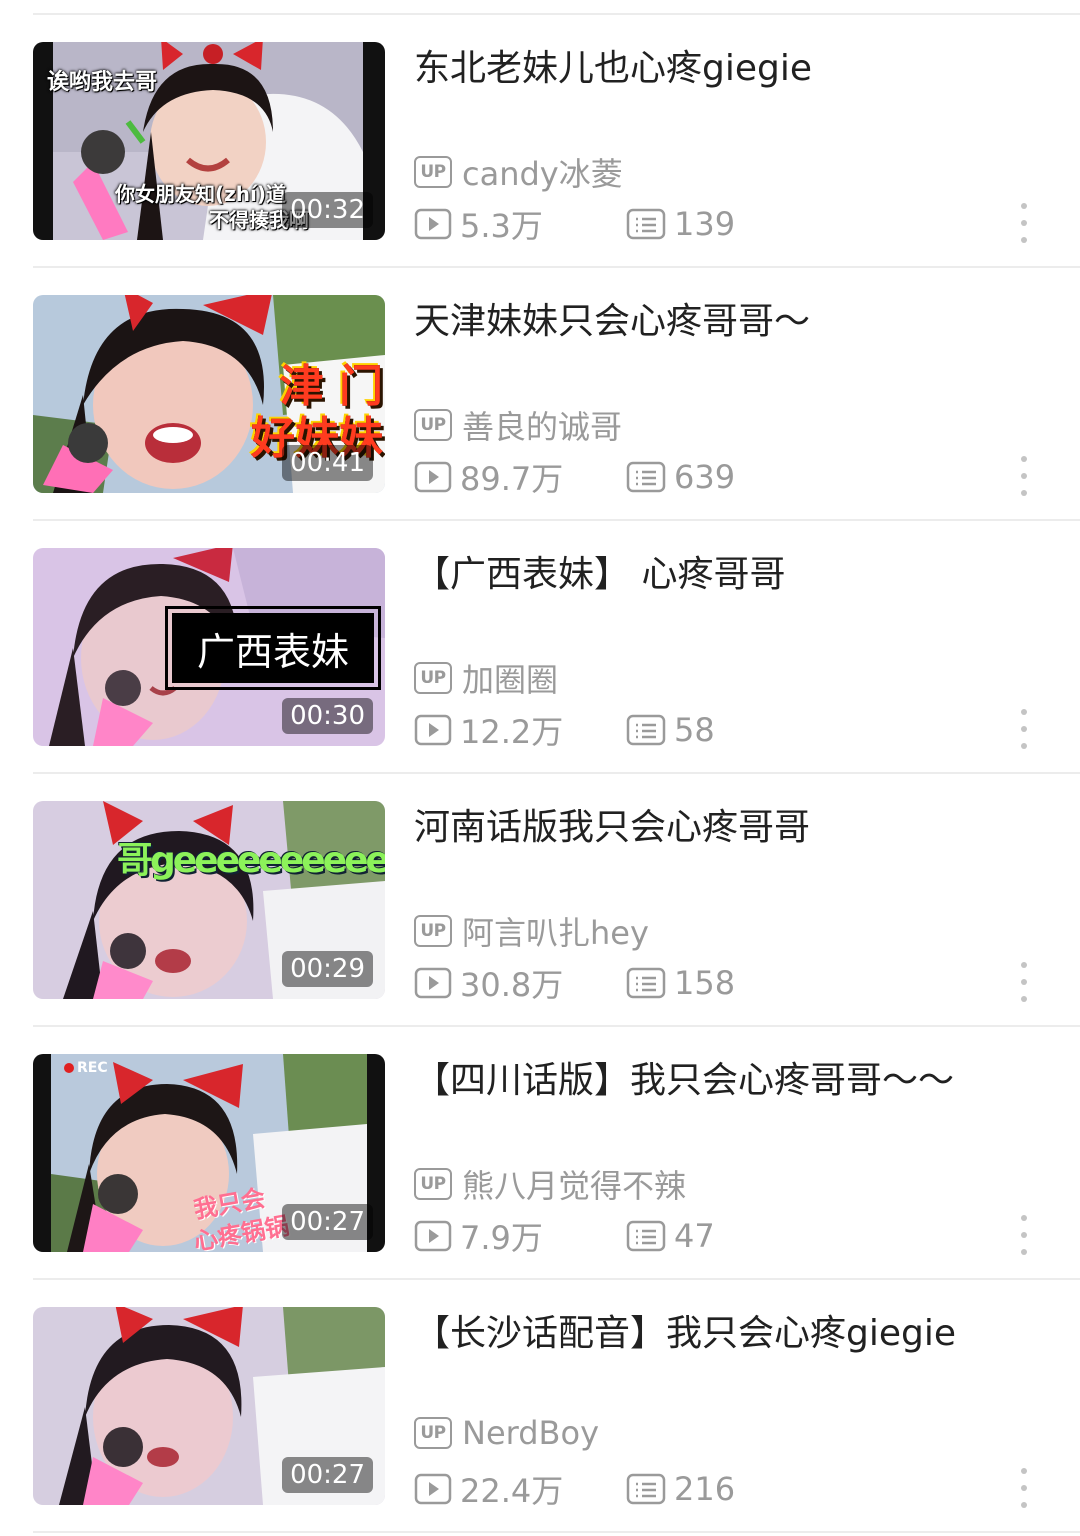  I want to click on duration-badge: 00:32, so click(327, 210).